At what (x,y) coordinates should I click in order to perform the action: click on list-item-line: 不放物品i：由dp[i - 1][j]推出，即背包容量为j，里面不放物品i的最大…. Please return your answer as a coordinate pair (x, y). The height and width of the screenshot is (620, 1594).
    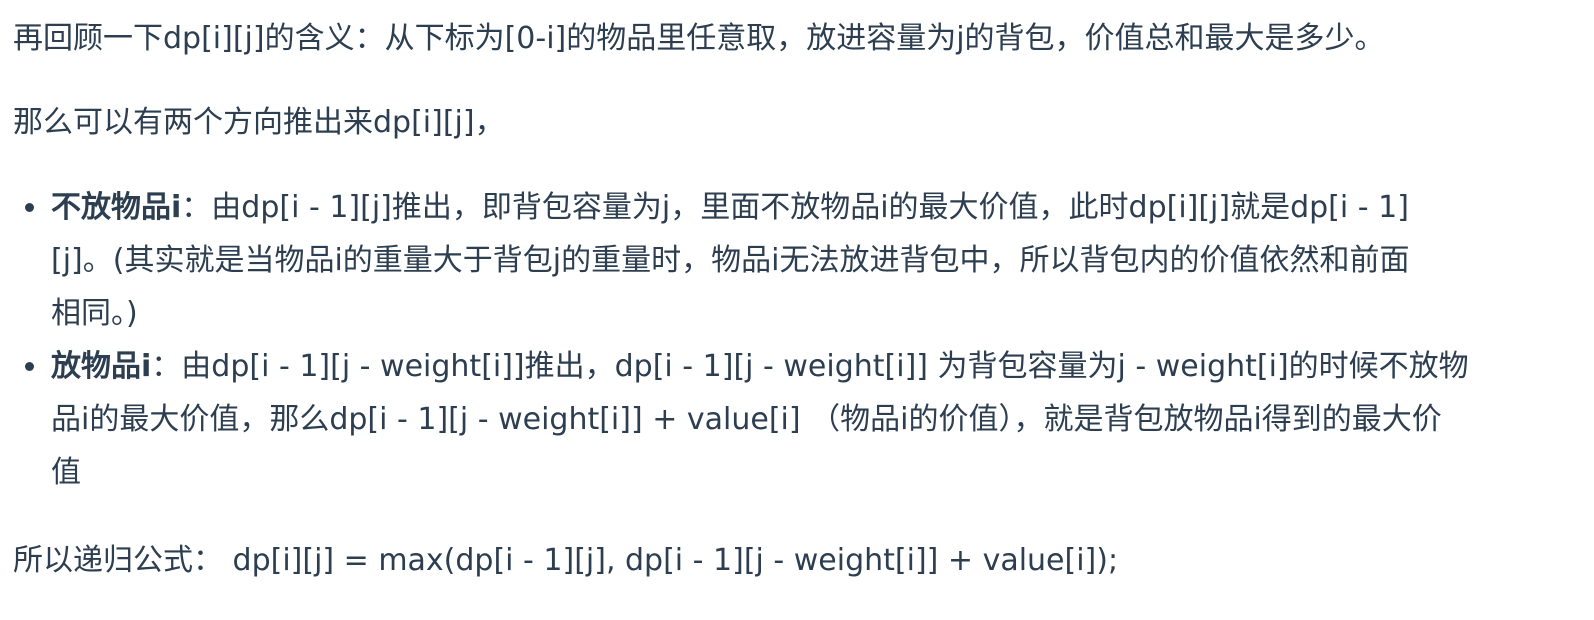
    Looking at the image, I should click on (766, 207).